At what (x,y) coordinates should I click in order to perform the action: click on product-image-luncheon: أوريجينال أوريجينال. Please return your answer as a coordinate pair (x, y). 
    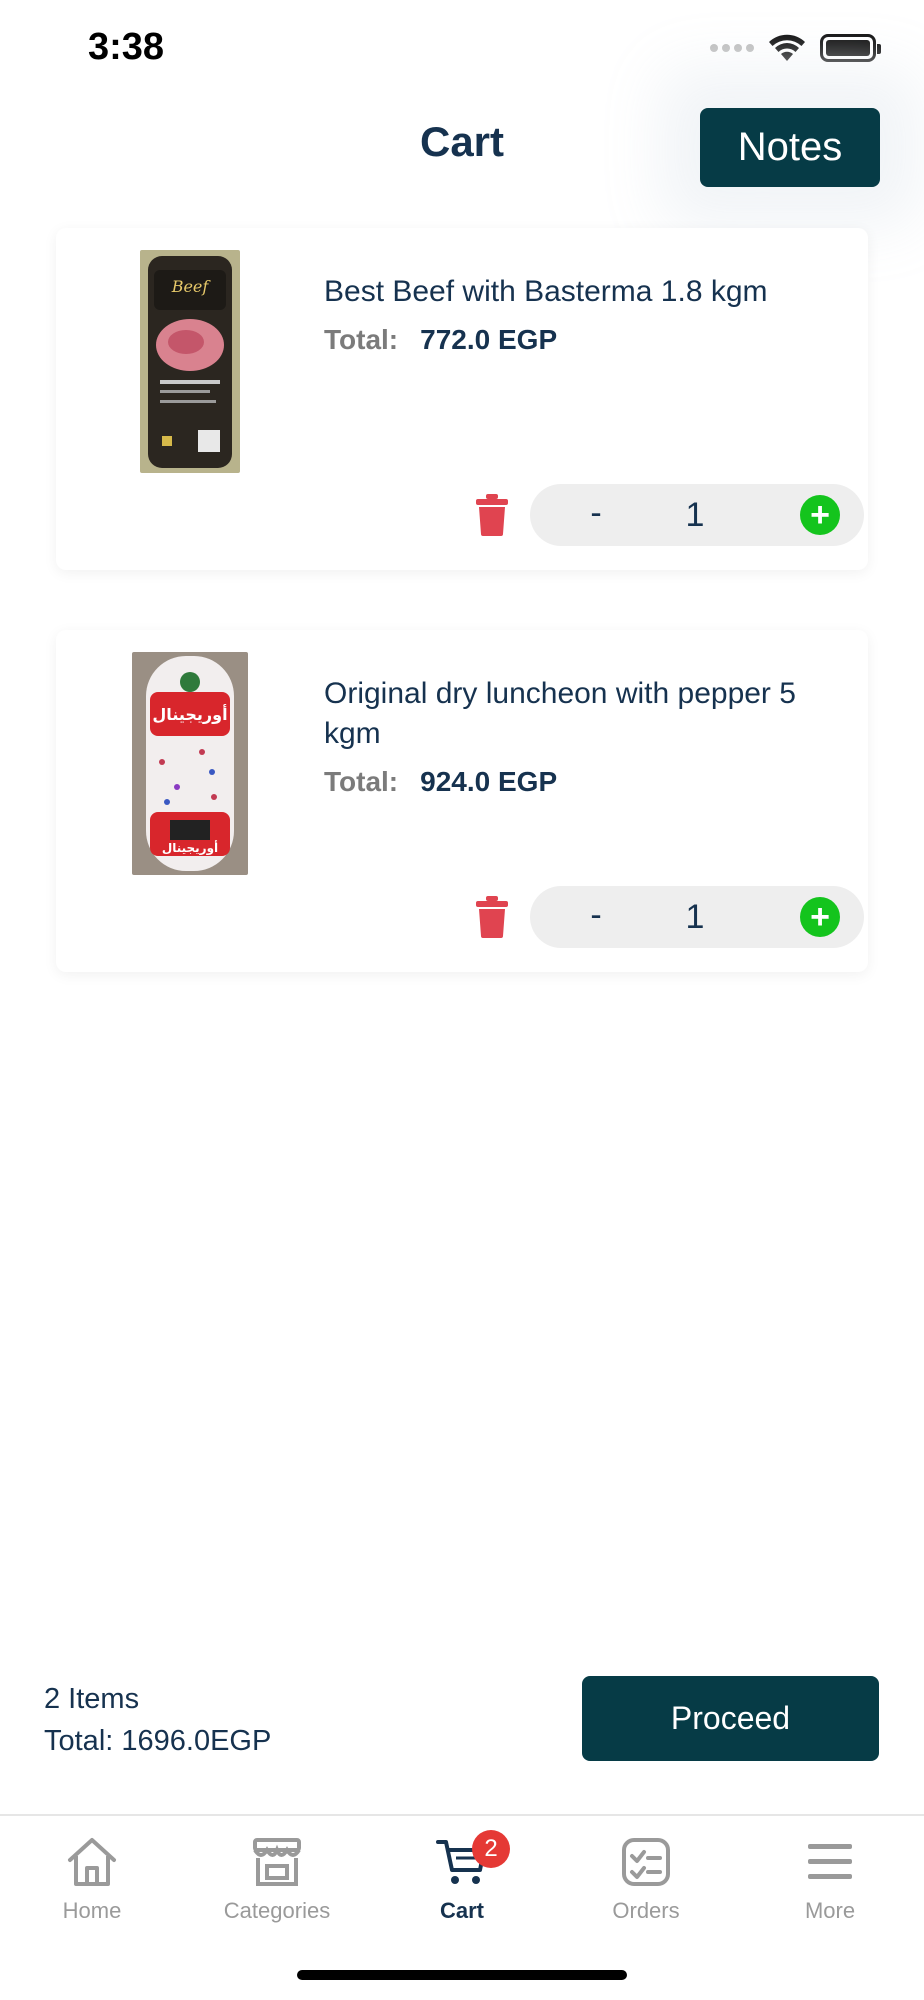
    Looking at the image, I should click on (190, 763).